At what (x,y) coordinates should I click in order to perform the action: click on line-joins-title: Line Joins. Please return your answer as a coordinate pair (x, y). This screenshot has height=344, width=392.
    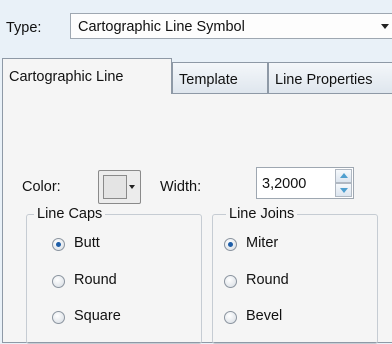
    Looking at the image, I should click on (262, 214).